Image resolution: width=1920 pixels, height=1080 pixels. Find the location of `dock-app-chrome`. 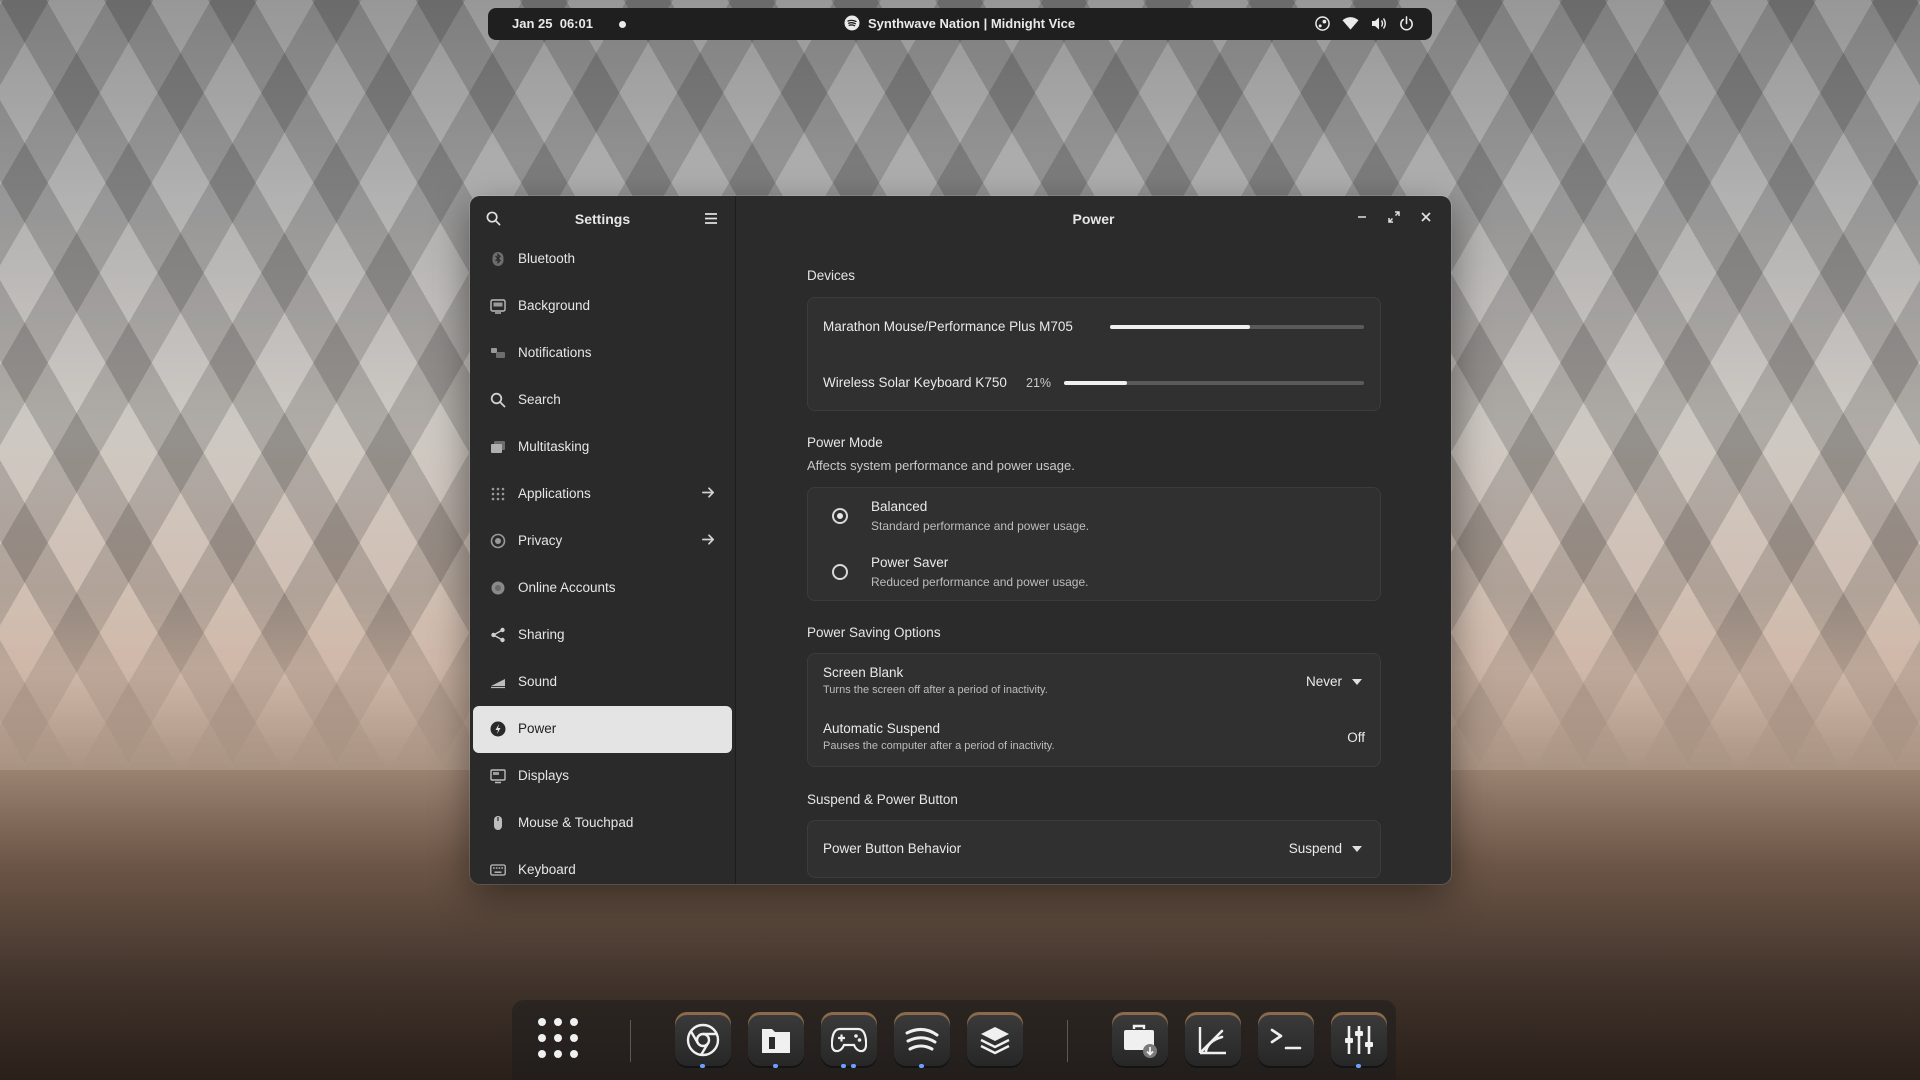

dock-app-chrome is located at coordinates (703, 1040).